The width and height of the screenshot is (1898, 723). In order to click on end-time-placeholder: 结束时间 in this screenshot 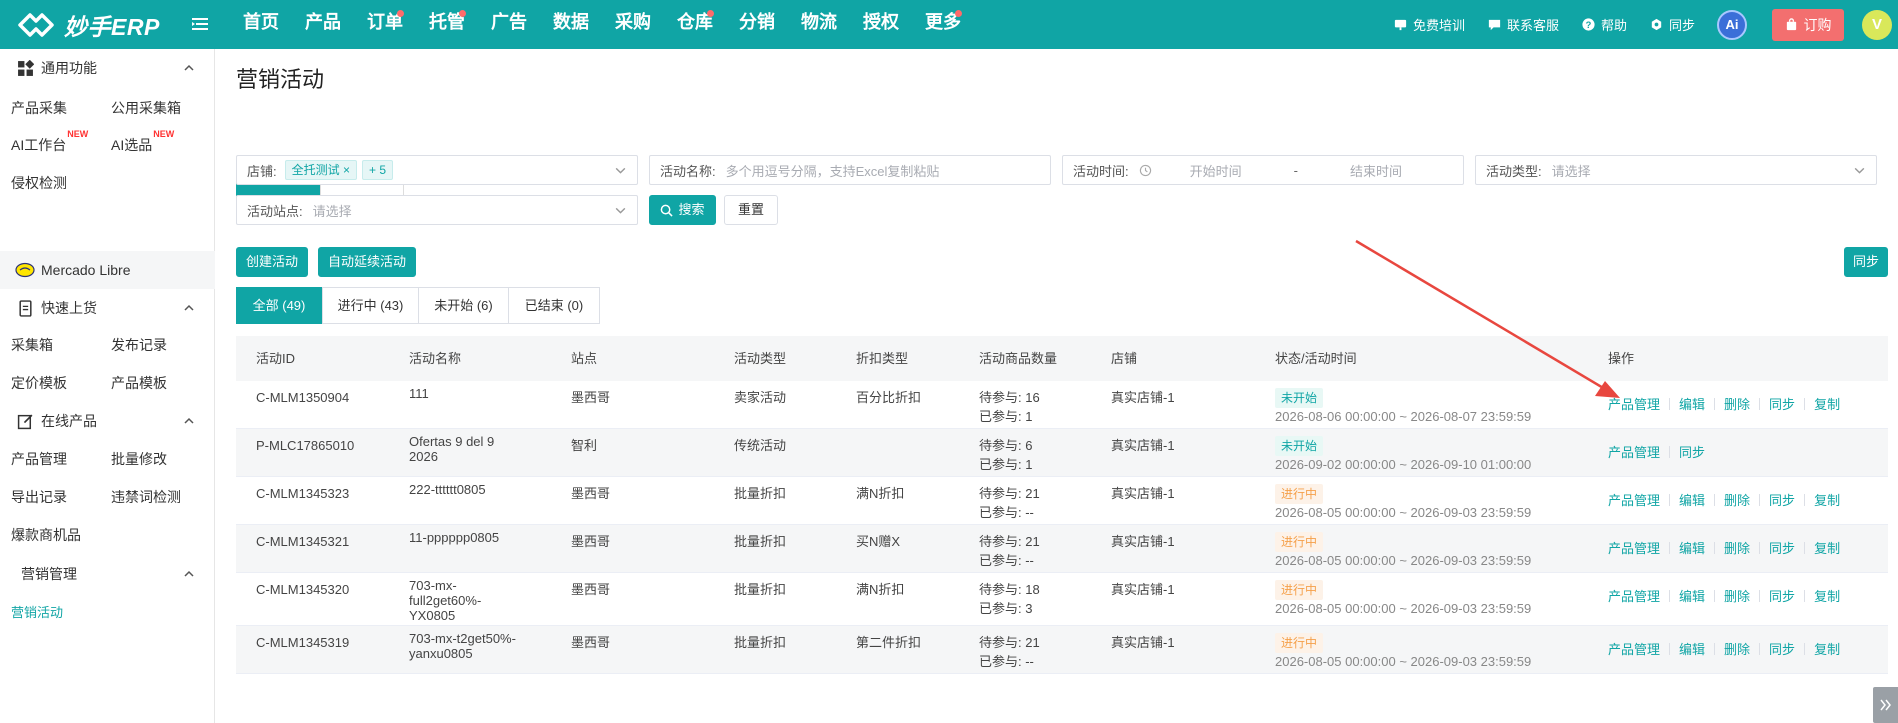, I will do `click(1376, 170)`.